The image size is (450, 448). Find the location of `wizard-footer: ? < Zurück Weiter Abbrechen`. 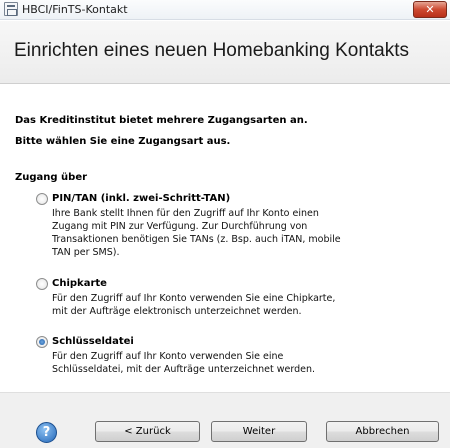

wizard-footer: ? < Zurück Weiter Abbrechen is located at coordinates (225, 420).